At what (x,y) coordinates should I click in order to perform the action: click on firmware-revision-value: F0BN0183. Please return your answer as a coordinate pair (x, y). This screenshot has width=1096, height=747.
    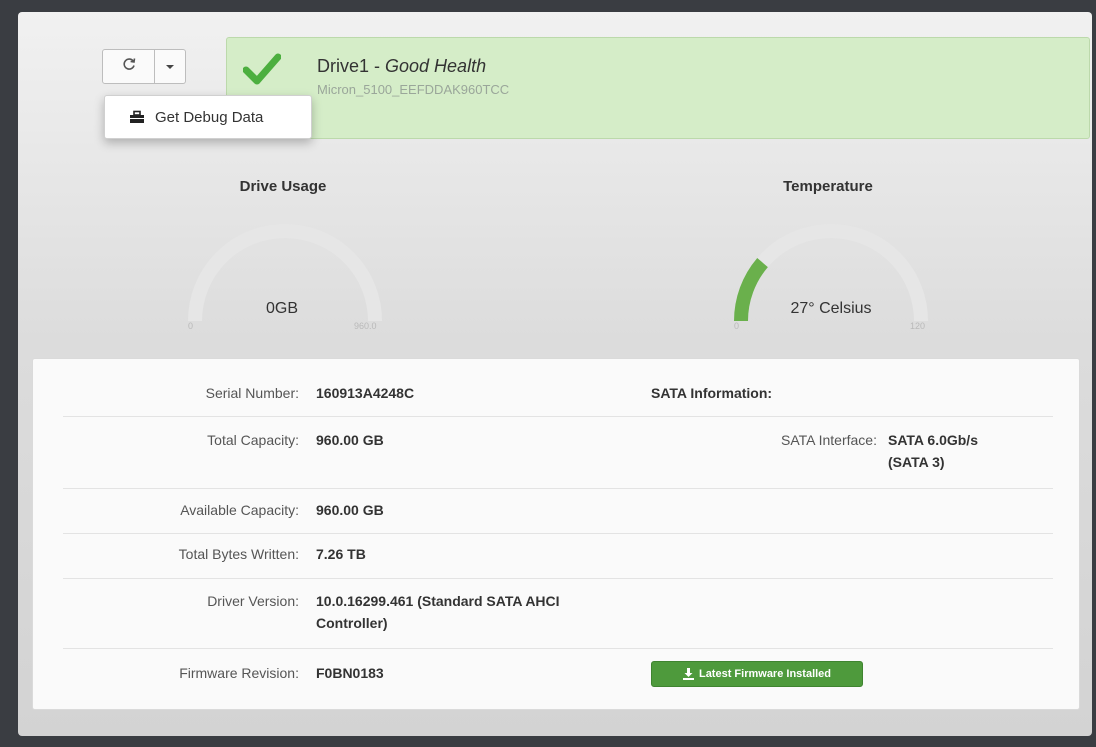
    Looking at the image, I should click on (350, 673).